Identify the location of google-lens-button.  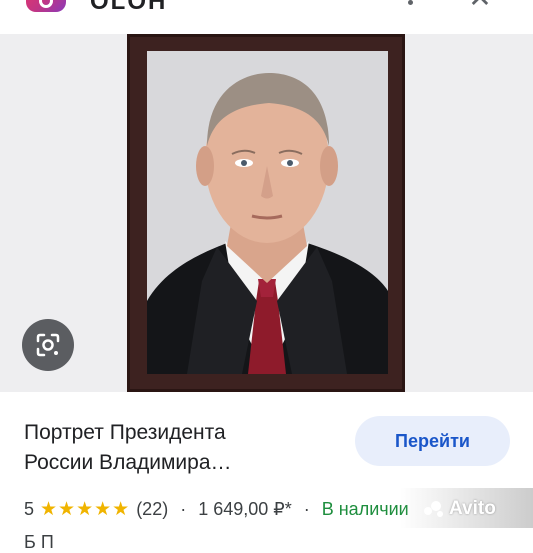
(48, 345).